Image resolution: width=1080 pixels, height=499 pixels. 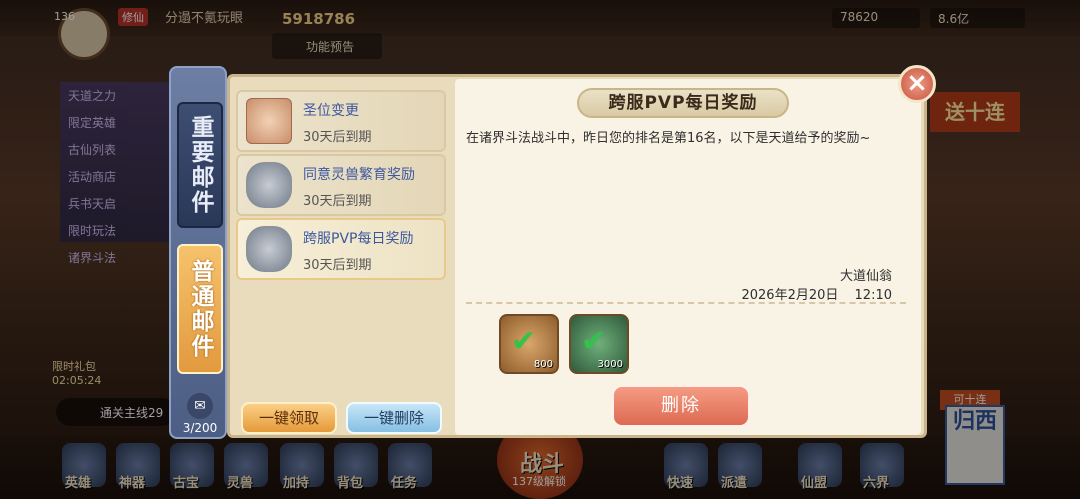 What do you see at coordinates (686, 303) in the screenshot?
I see `detail-divider` at bounding box center [686, 303].